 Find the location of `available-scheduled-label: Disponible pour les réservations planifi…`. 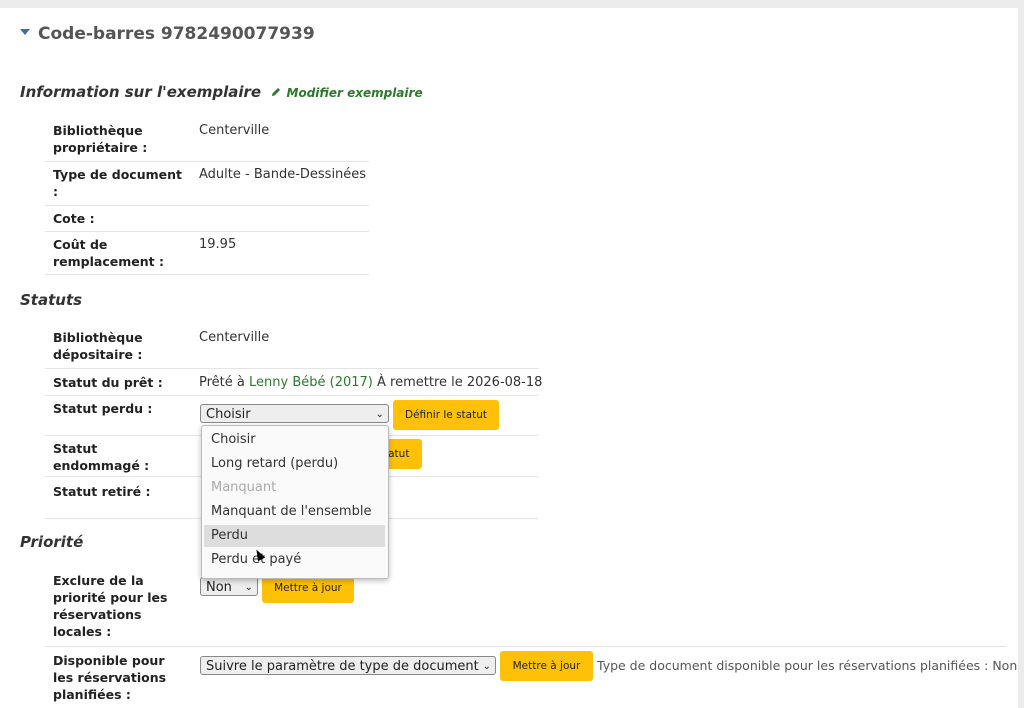

available-scheduled-label: Disponible pour les réservations planifi… is located at coordinates (110, 677).